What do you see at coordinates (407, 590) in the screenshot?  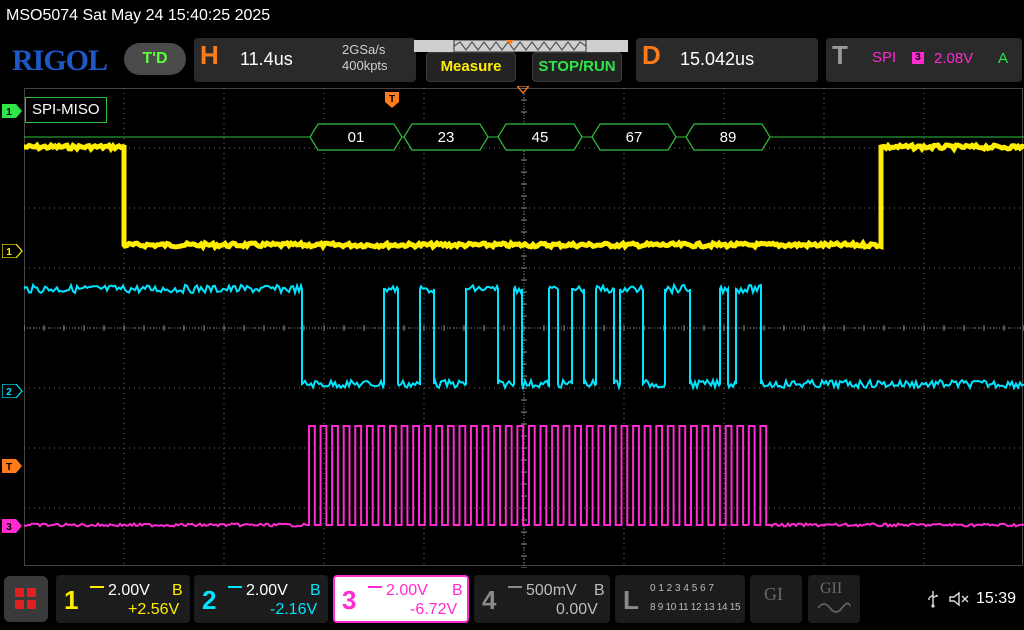 I see `ch3-scale: 2.00V` at bounding box center [407, 590].